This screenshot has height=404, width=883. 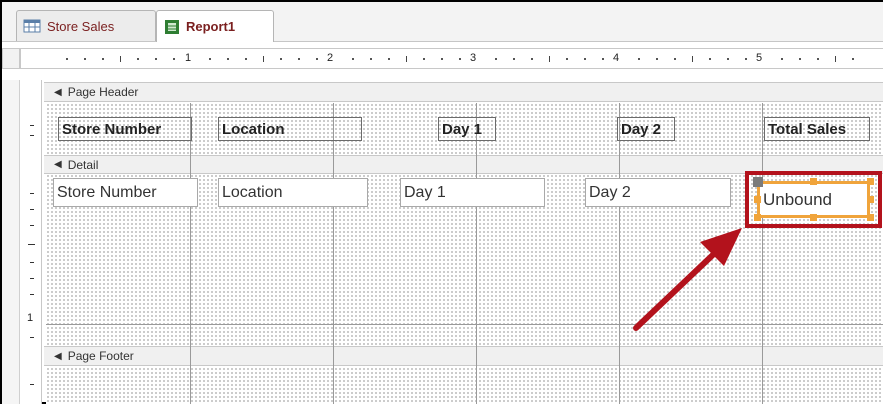 I want to click on vertical-ruler, so click(x=31, y=242).